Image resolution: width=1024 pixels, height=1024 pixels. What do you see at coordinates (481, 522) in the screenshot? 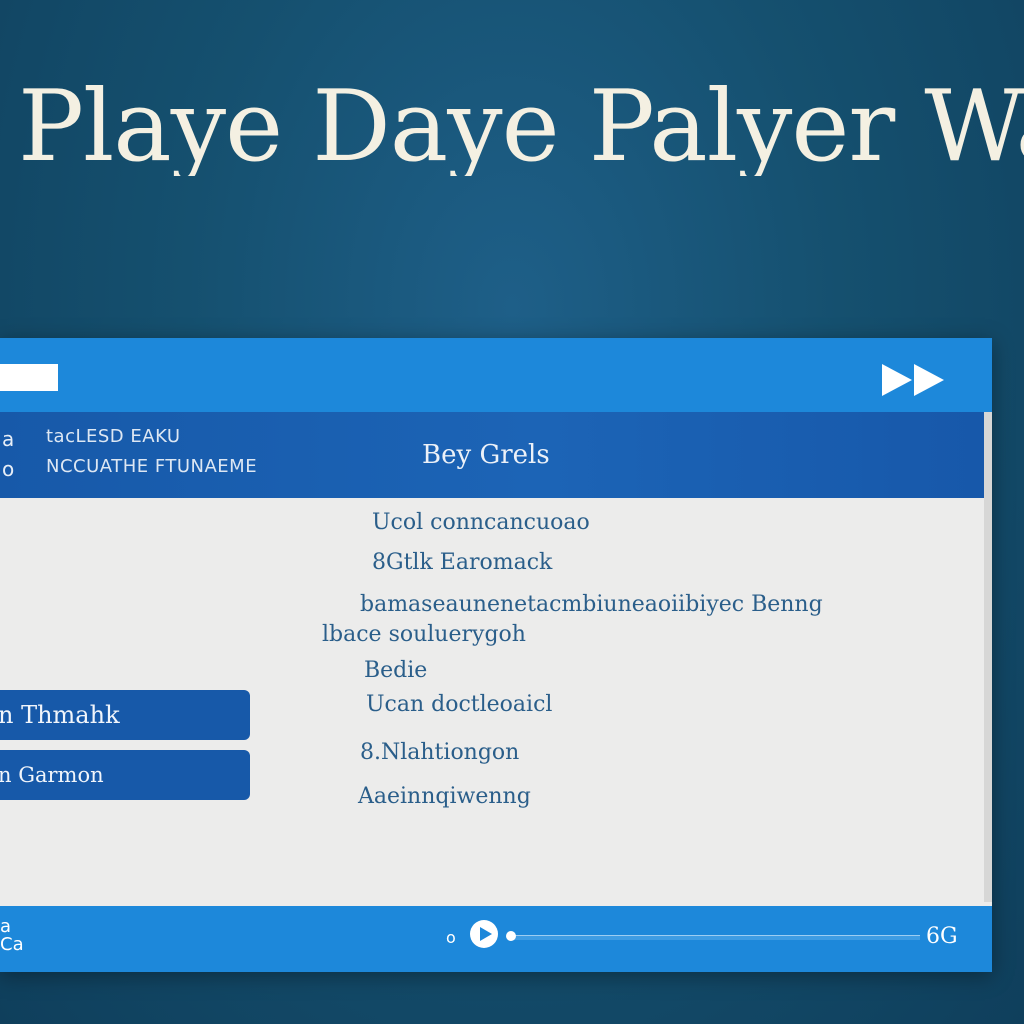
I see `content-line: Ucol conncancuoao` at bounding box center [481, 522].